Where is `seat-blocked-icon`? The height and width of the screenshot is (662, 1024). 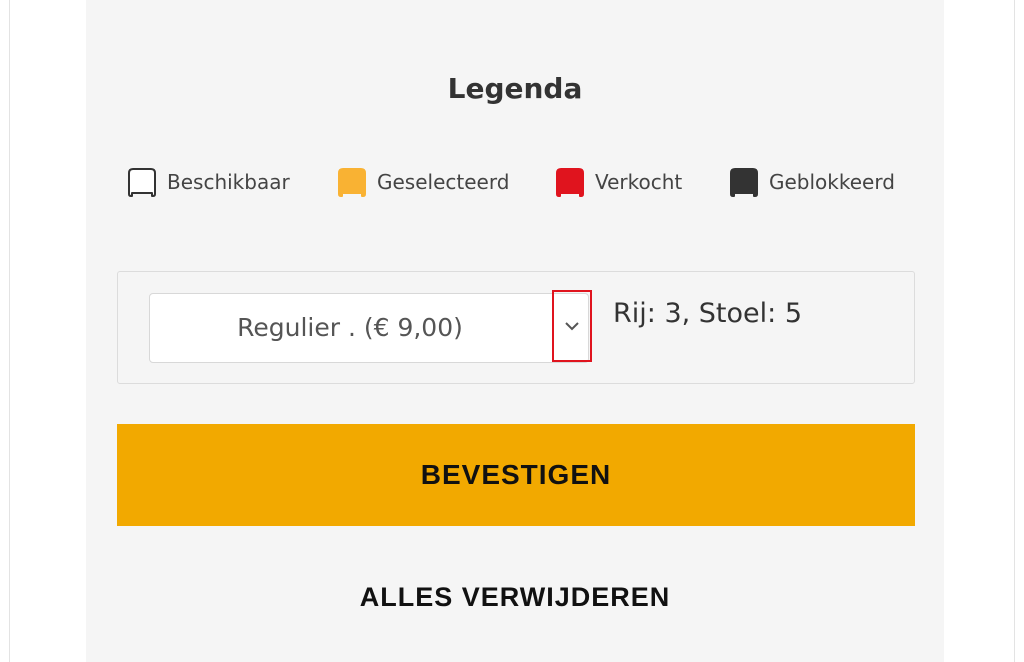
seat-blocked-icon is located at coordinates (744, 182).